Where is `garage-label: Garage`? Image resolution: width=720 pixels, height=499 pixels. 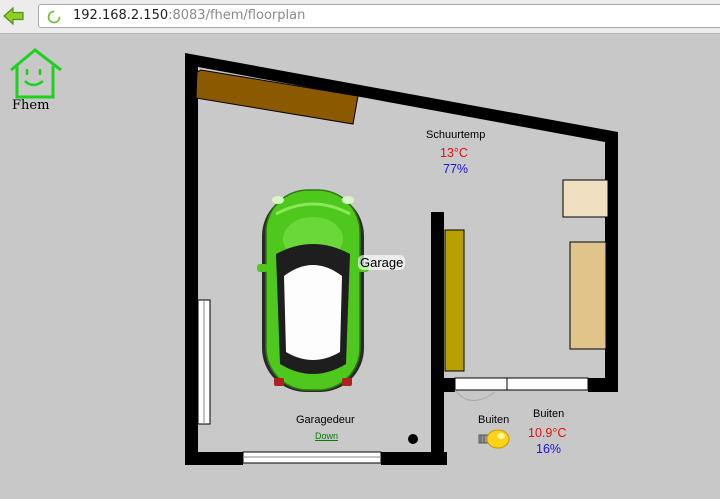
garage-label: Garage is located at coordinates (382, 262).